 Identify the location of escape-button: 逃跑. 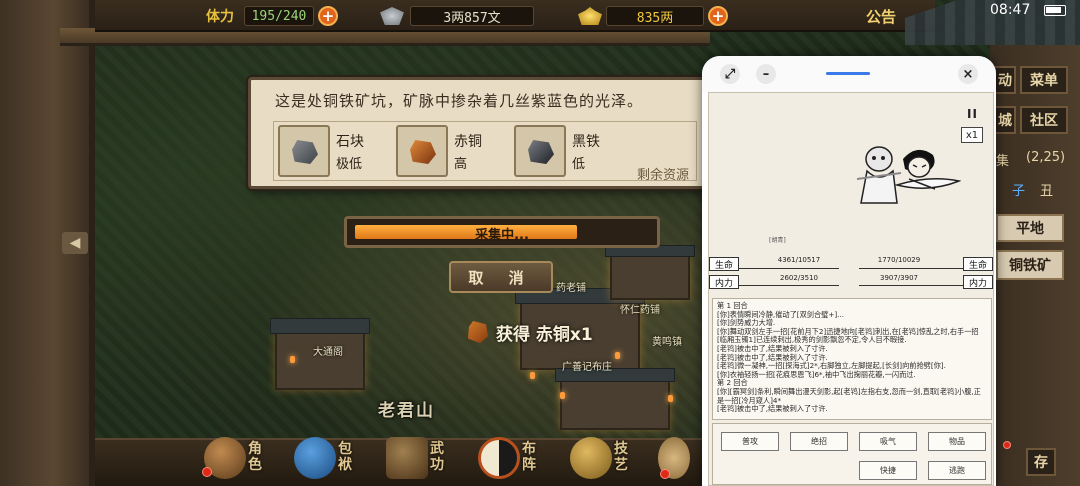
(957, 470).